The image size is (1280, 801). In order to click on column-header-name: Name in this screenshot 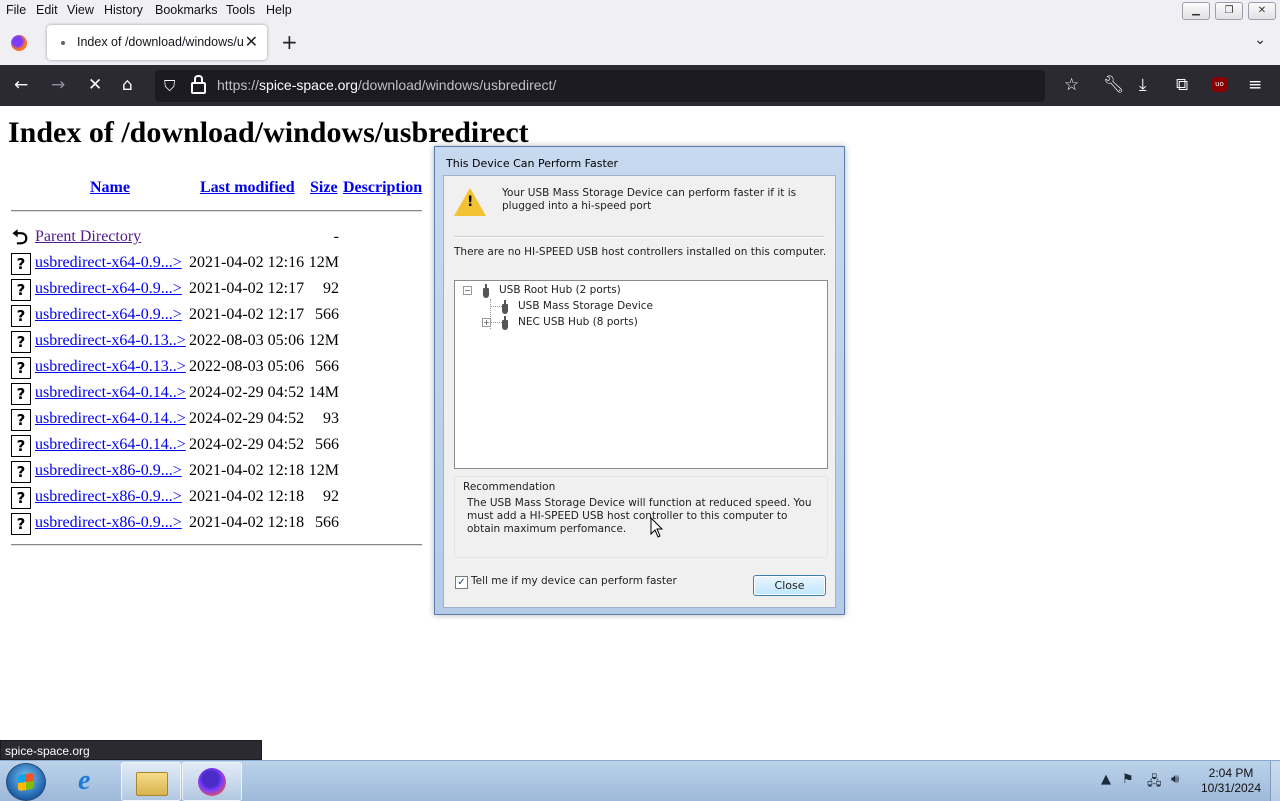, I will do `click(110, 188)`.